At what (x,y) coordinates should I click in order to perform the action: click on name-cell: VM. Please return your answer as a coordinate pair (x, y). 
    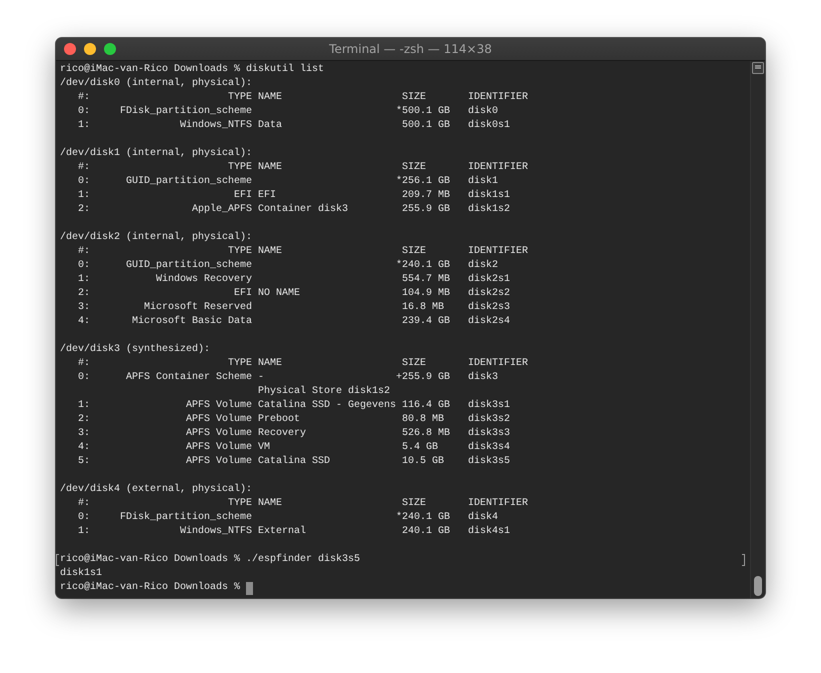
    Looking at the image, I should click on (264, 447).